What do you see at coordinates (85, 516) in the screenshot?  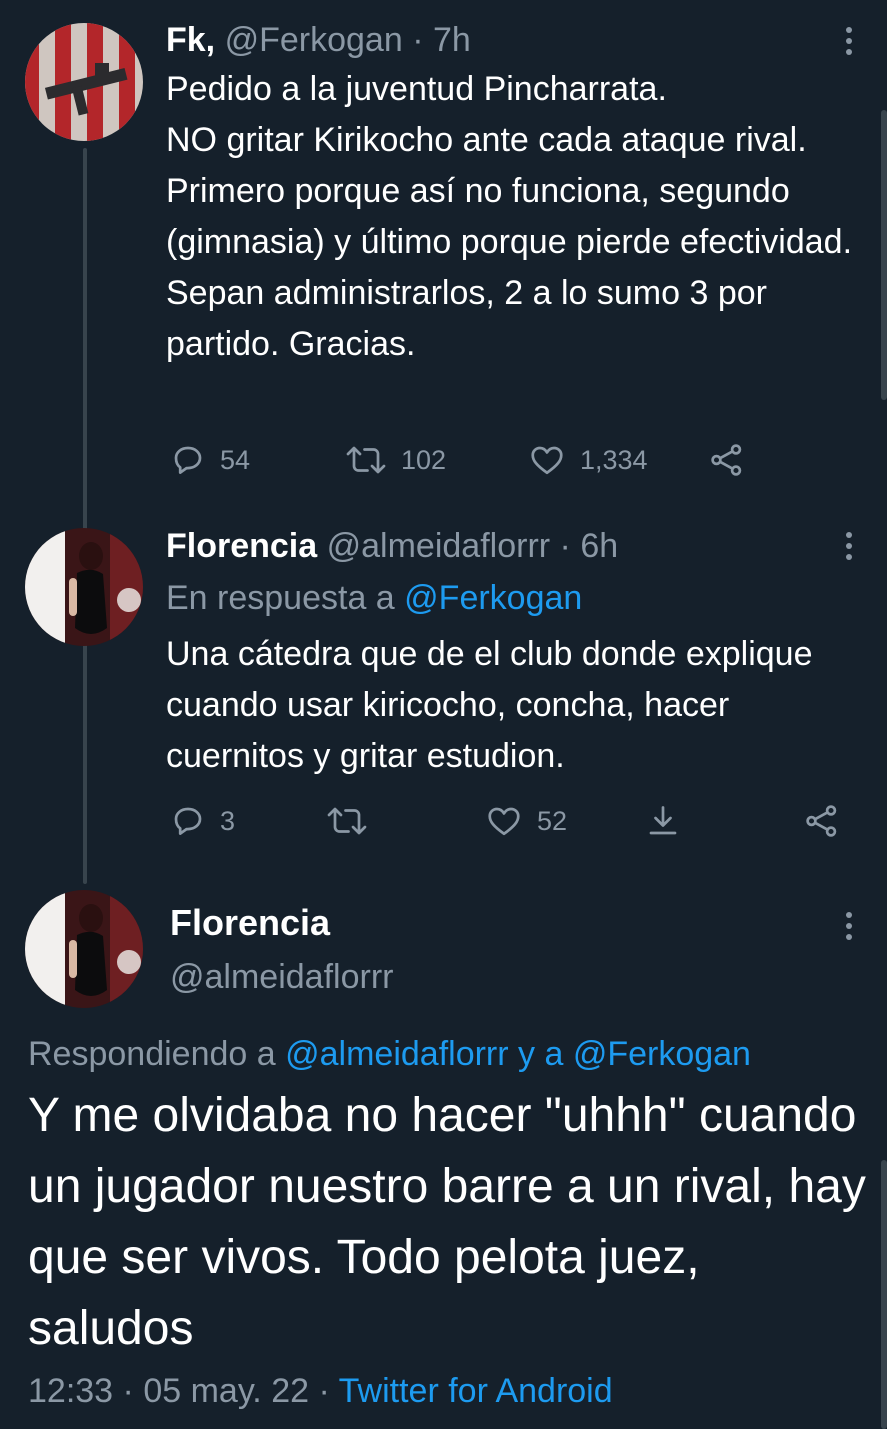 I see `thread-line` at bounding box center [85, 516].